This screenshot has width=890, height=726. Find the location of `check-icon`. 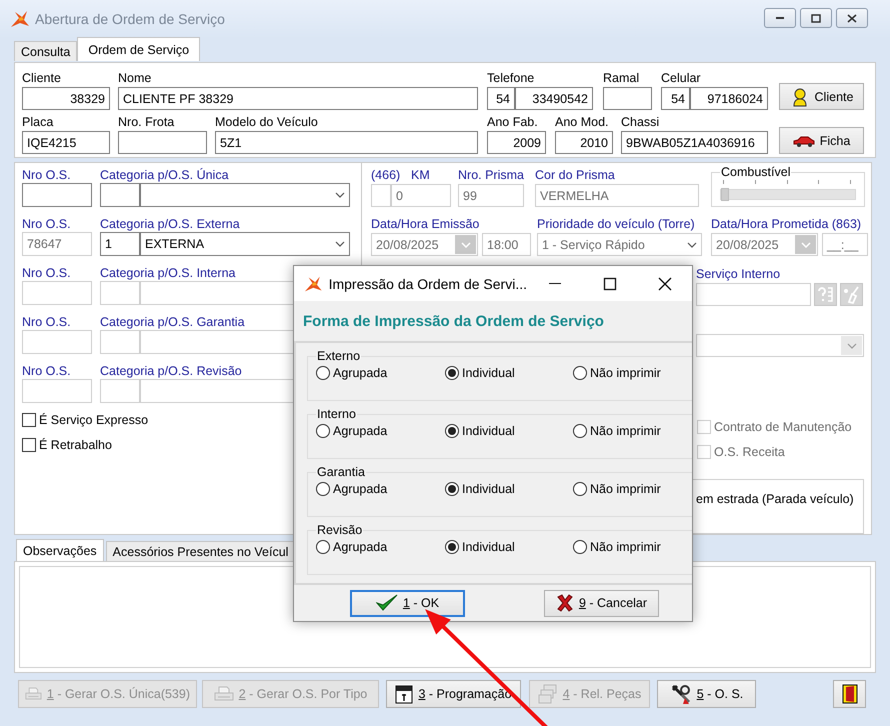

check-icon is located at coordinates (387, 603).